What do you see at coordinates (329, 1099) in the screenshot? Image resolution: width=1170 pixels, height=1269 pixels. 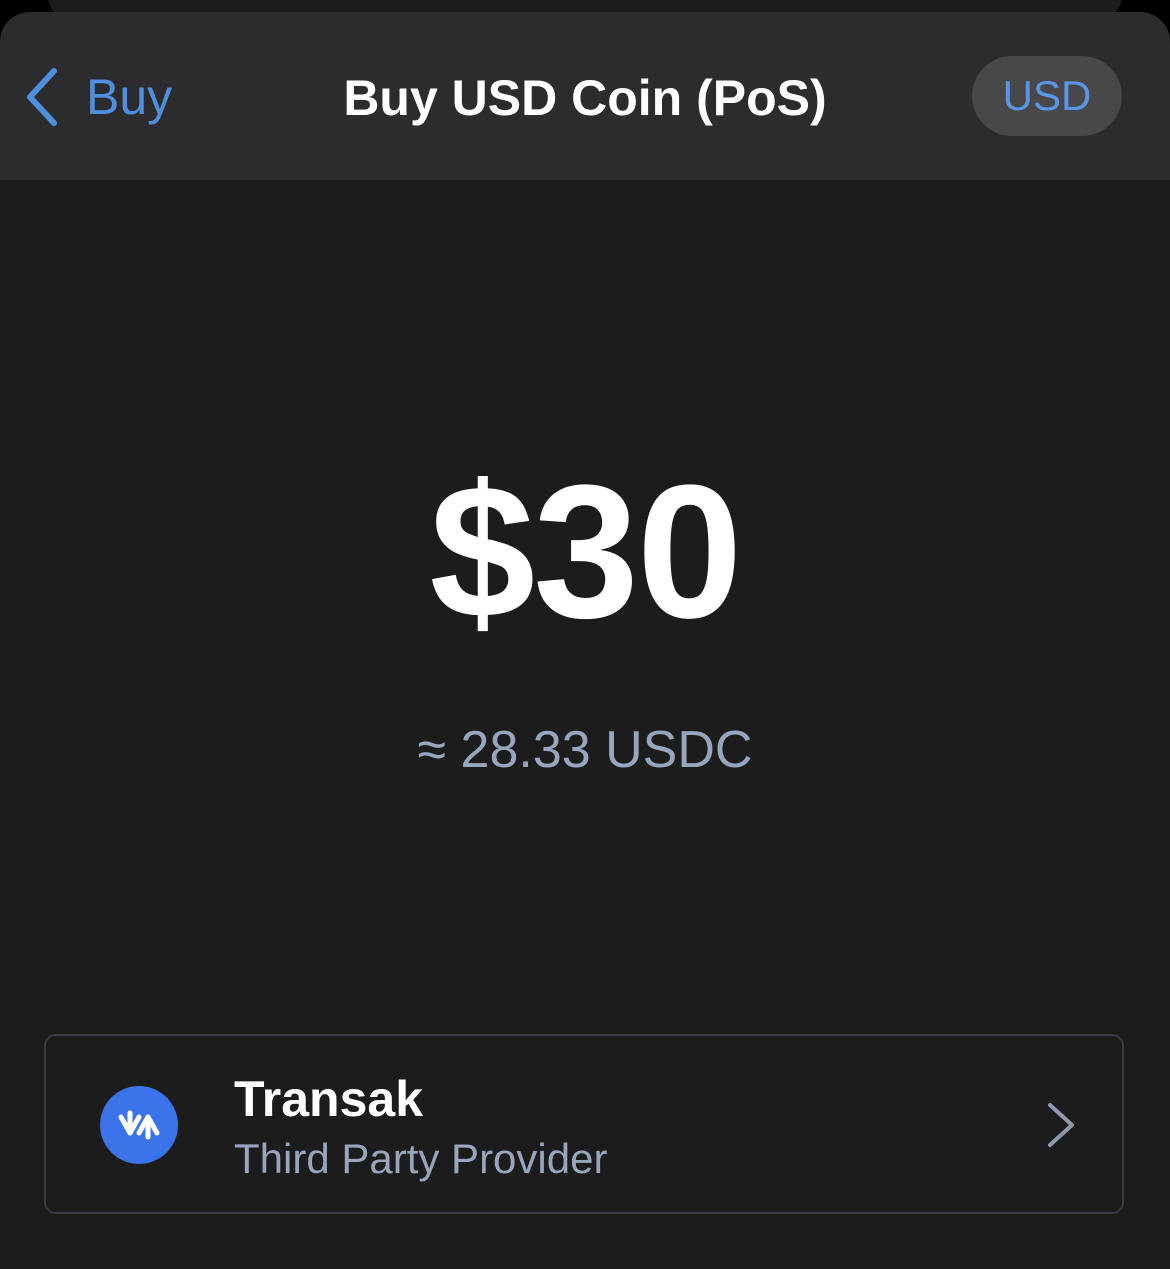 I see `provider-name: Transak` at bounding box center [329, 1099].